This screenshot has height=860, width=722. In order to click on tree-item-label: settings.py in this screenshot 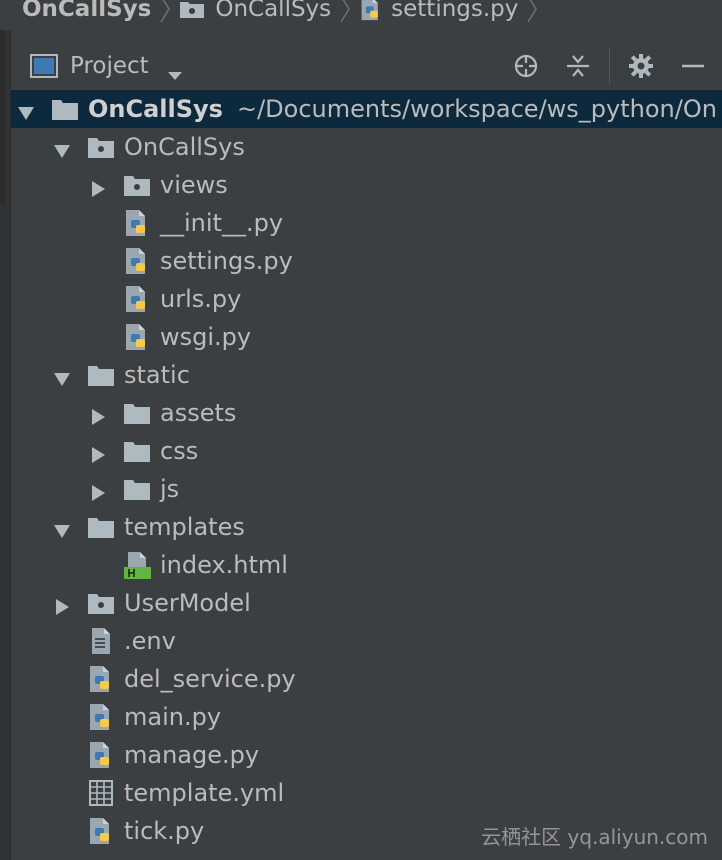, I will do `click(226, 261)`.